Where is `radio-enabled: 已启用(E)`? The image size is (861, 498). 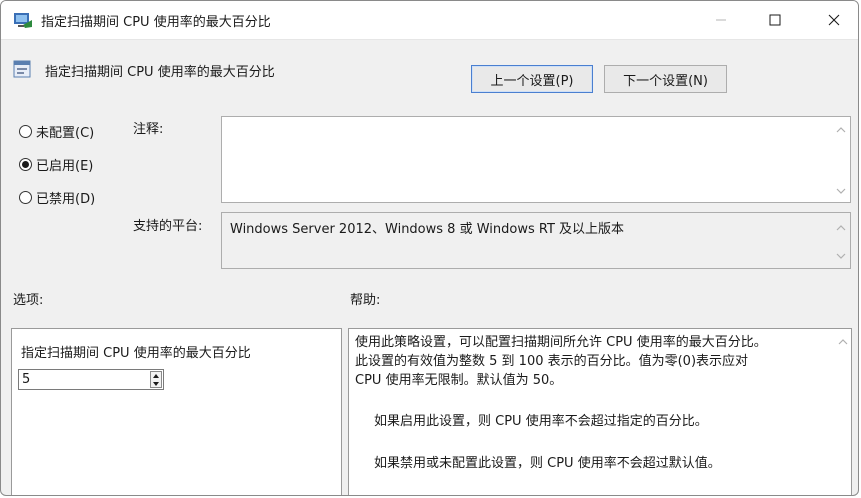
radio-enabled: 已启用(E) is located at coordinates (56, 164).